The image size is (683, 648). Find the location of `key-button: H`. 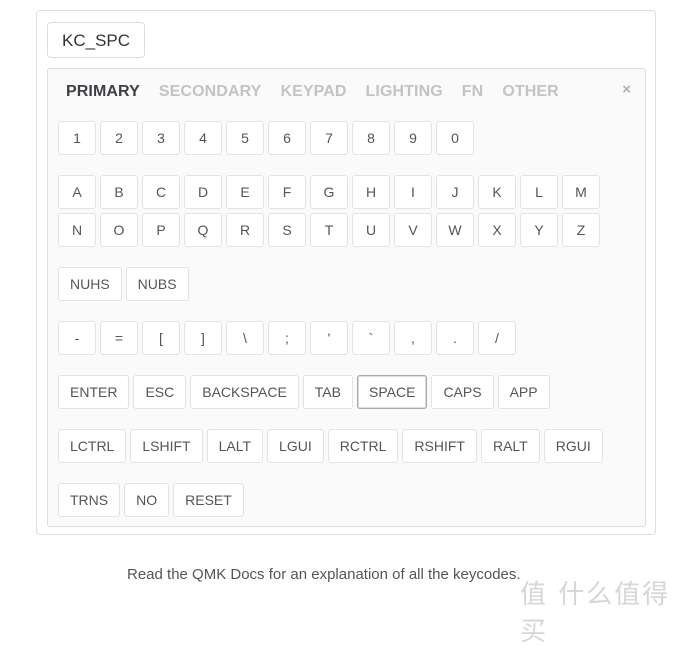

key-button: H is located at coordinates (371, 192).